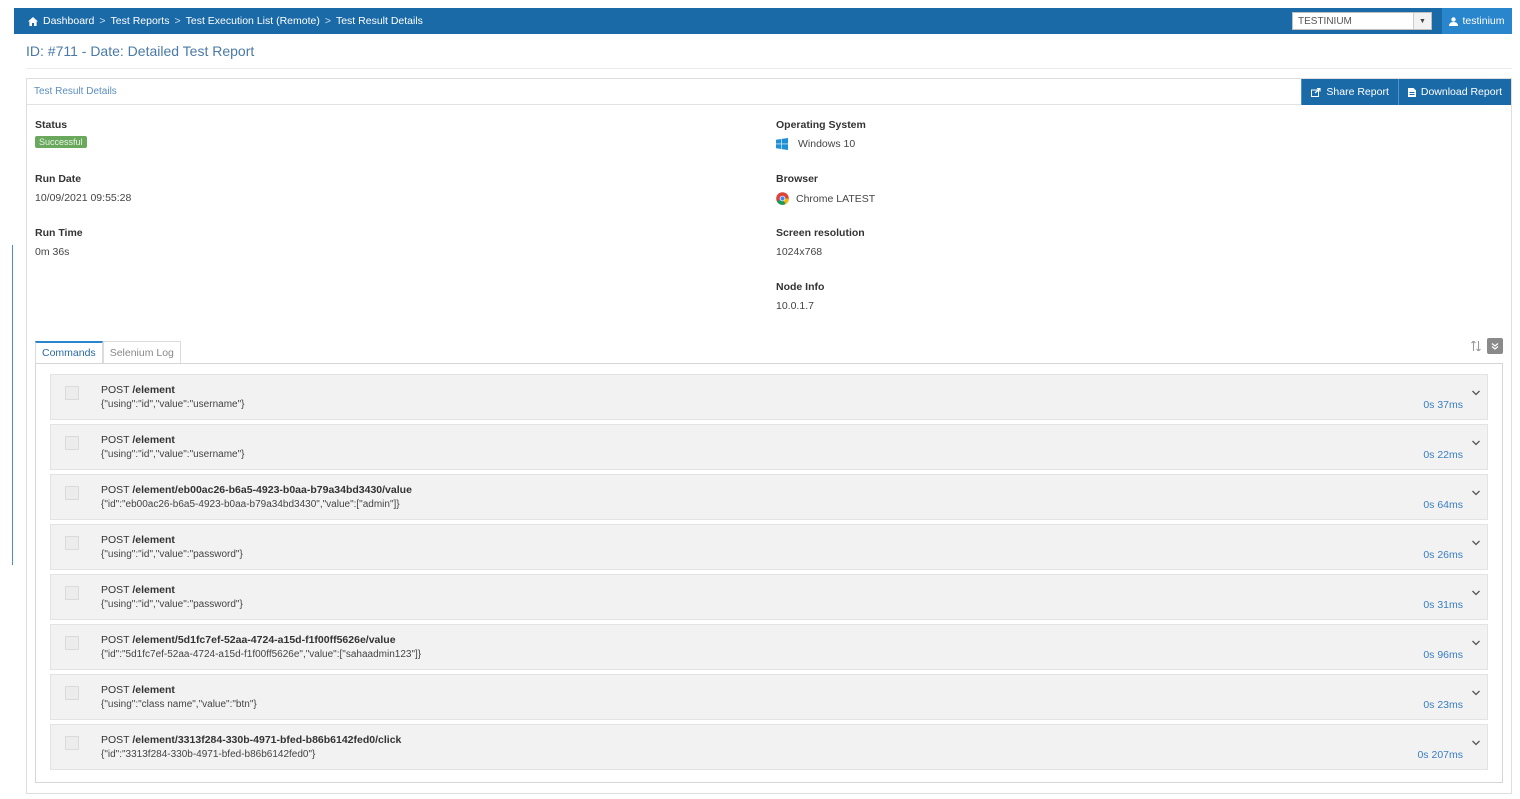 Image resolution: width=1520 pixels, height=799 pixels. What do you see at coordinates (799, 252) in the screenshot?
I see `screen-resolution-value: 1024x768` at bounding box center [799, 252].